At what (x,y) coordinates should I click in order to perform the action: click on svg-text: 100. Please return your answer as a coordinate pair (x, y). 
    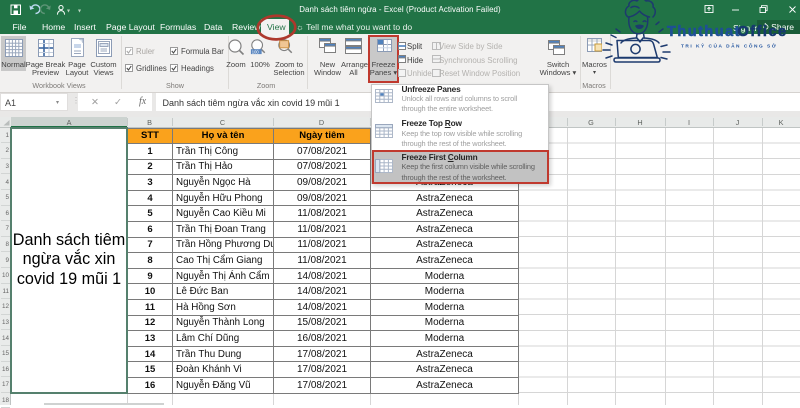
    Looking at the image, I should click on (256, 51).